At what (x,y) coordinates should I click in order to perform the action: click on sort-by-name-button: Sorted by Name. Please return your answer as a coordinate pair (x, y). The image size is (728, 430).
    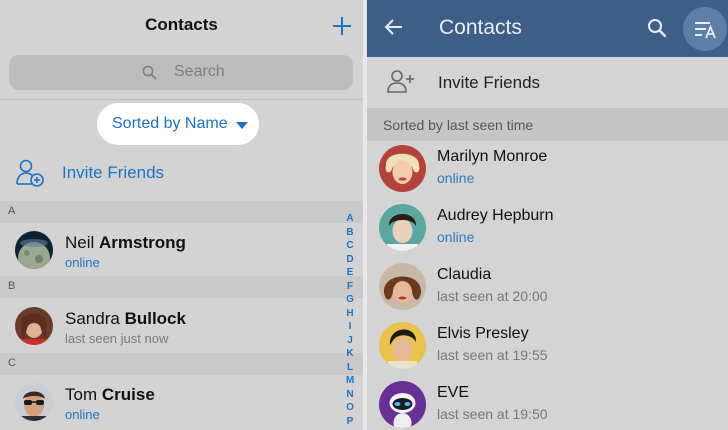
    Looking at the image, I should click on (178, 124).